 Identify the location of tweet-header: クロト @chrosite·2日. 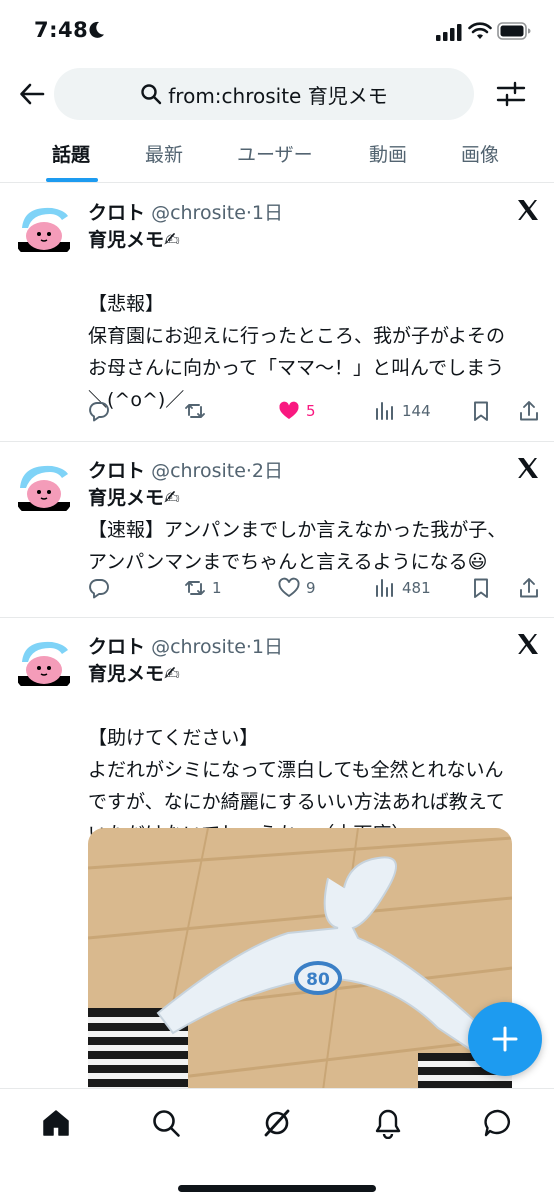
(185, 469).